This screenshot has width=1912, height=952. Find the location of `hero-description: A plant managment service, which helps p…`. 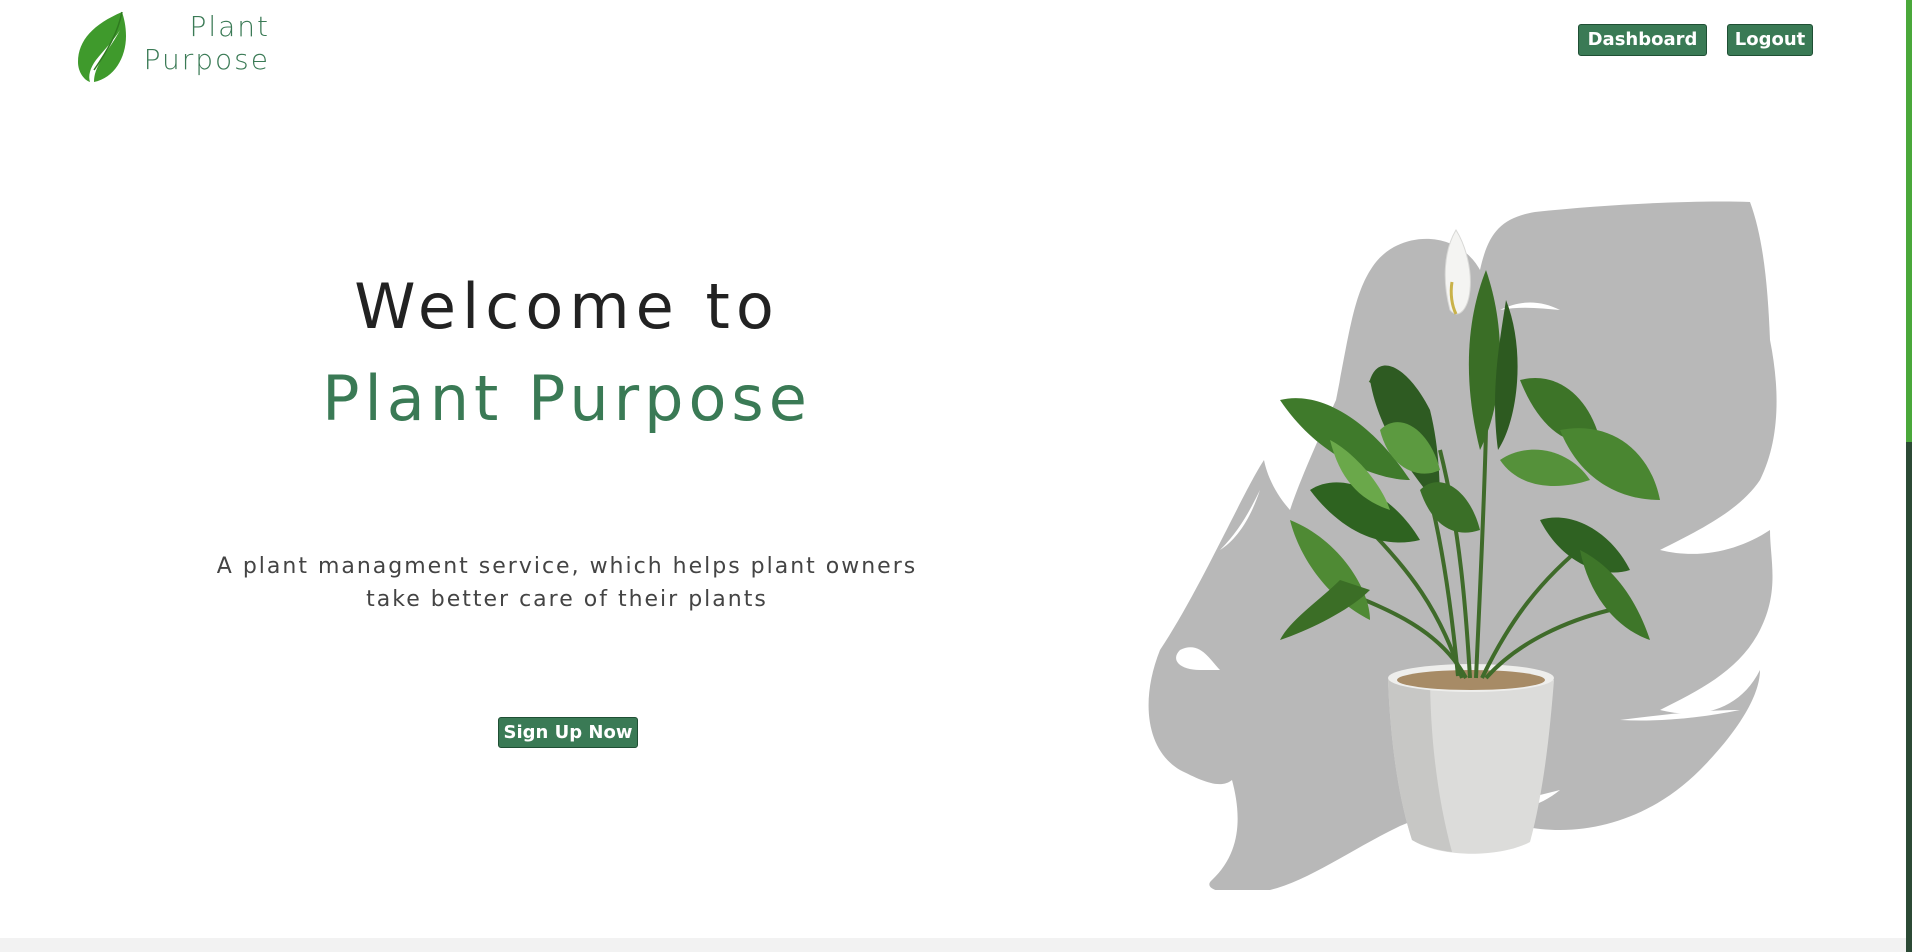

hero-description: A plant managment service, which helps p… is located at coordinates (567, 583).